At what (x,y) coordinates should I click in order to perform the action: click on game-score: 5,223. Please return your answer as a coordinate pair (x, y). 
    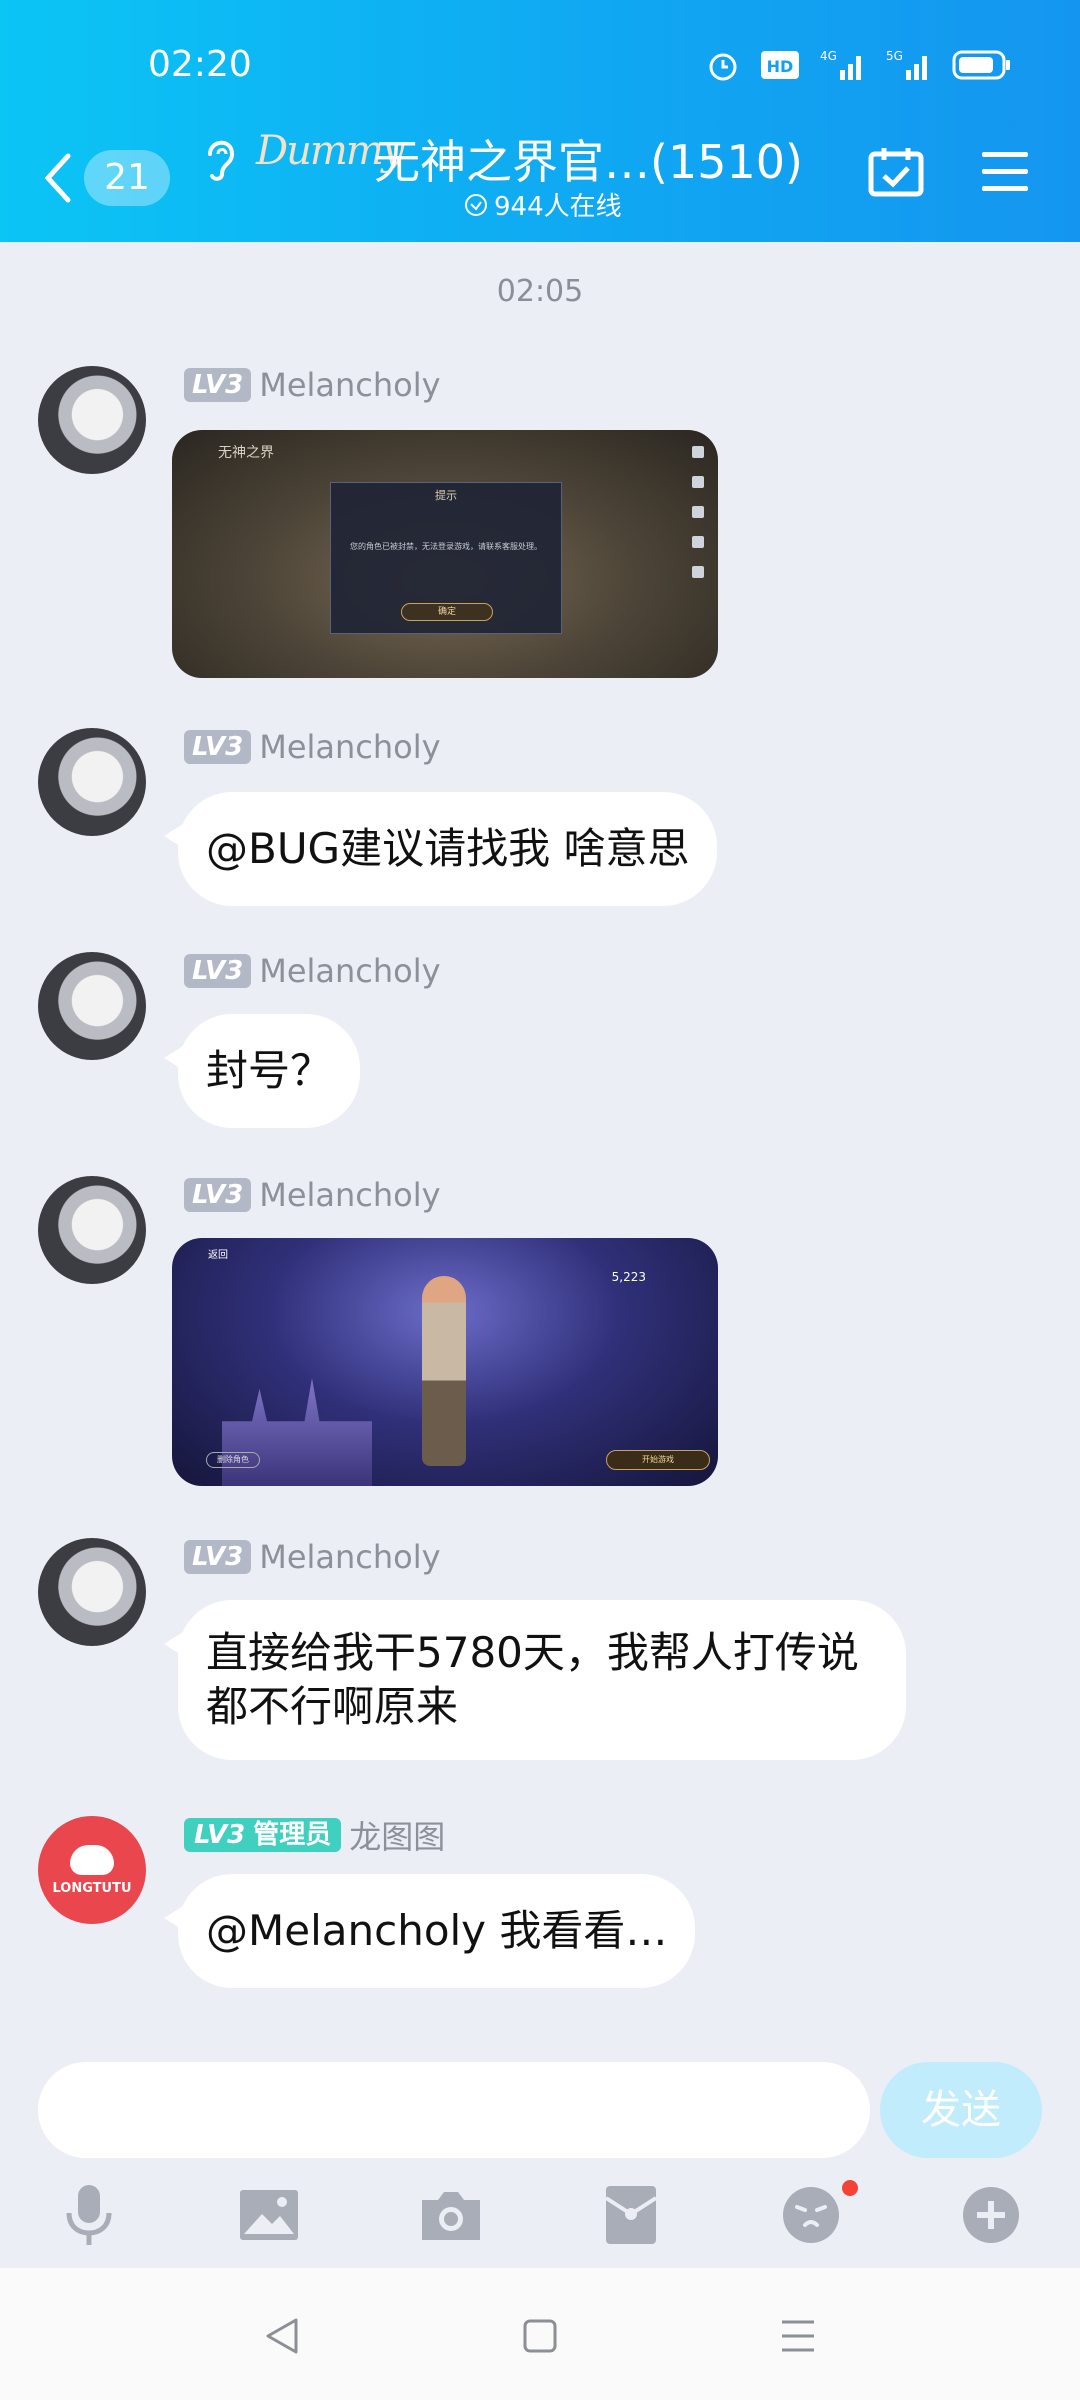
    Looking at the image, I should click on (628, 1277).